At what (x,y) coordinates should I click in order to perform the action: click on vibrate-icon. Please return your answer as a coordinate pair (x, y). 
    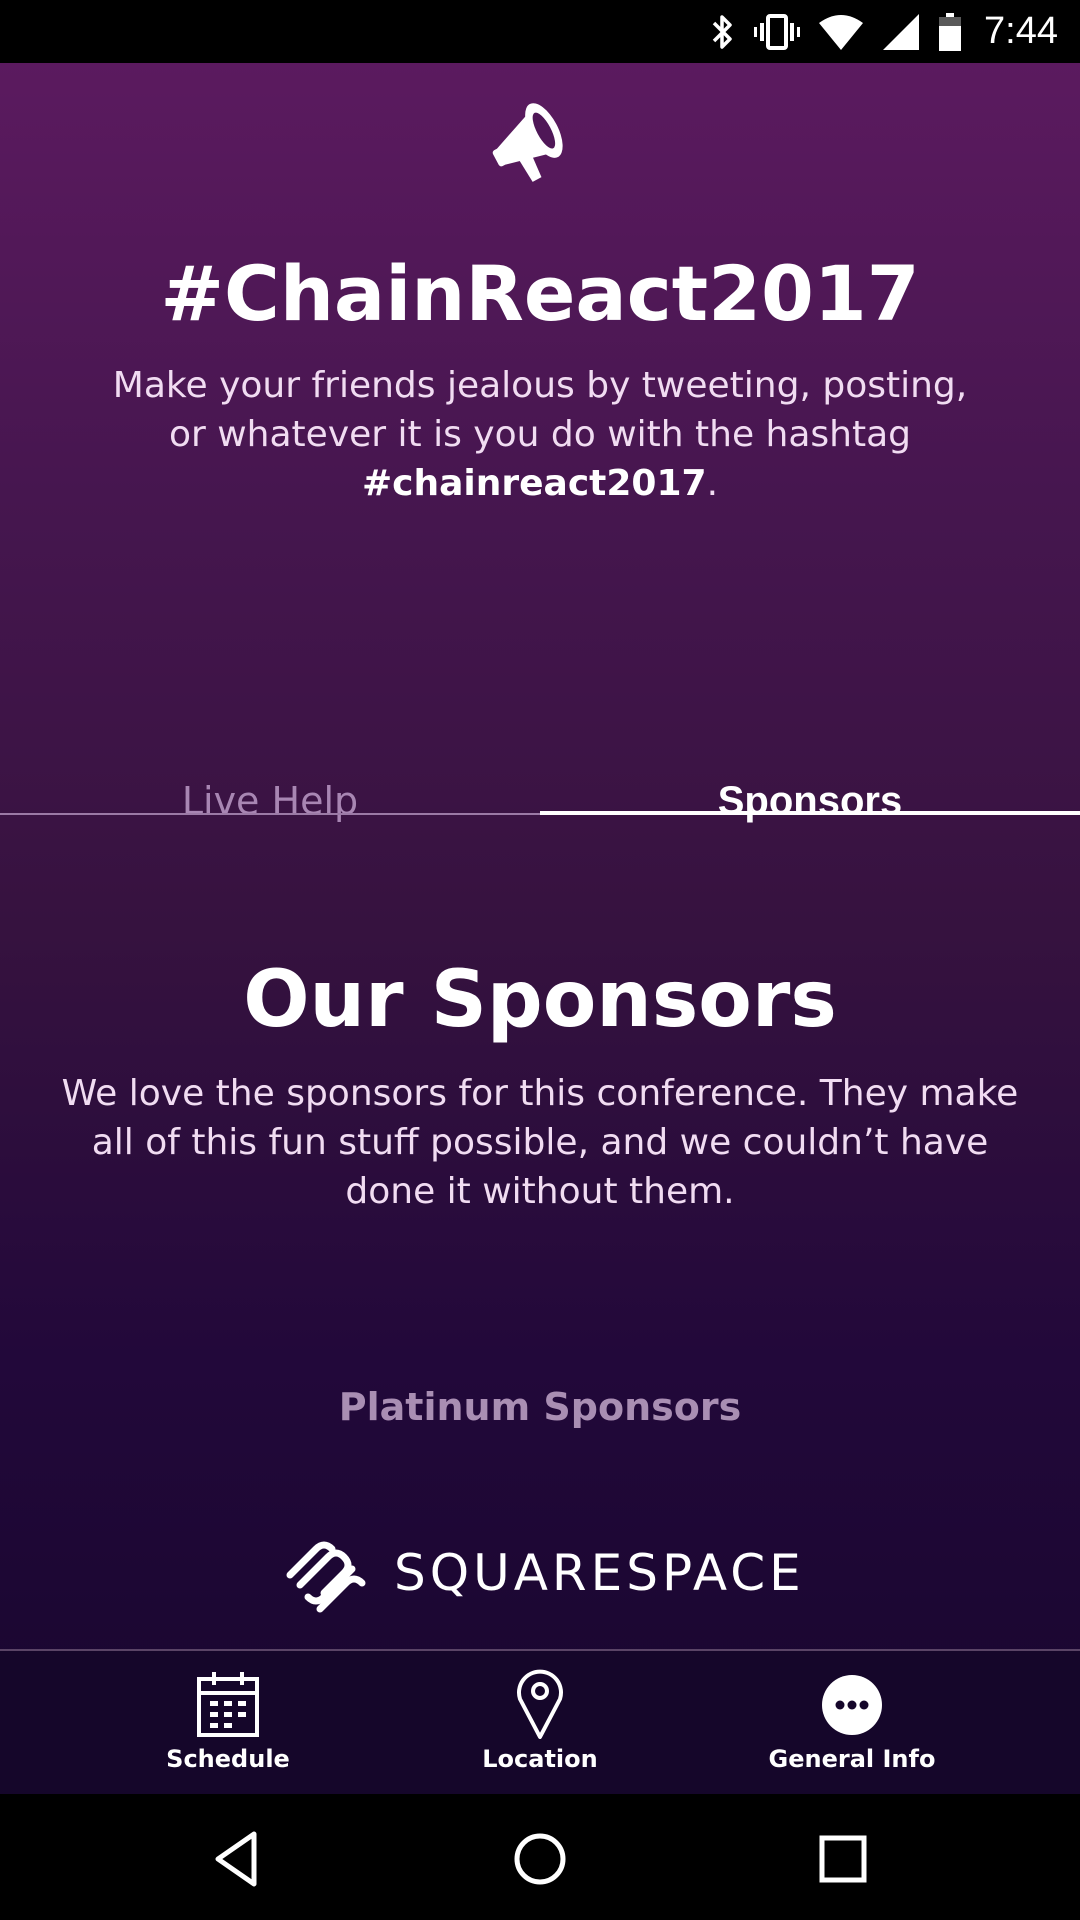
    Looking at the image, I should click on (777, 31).